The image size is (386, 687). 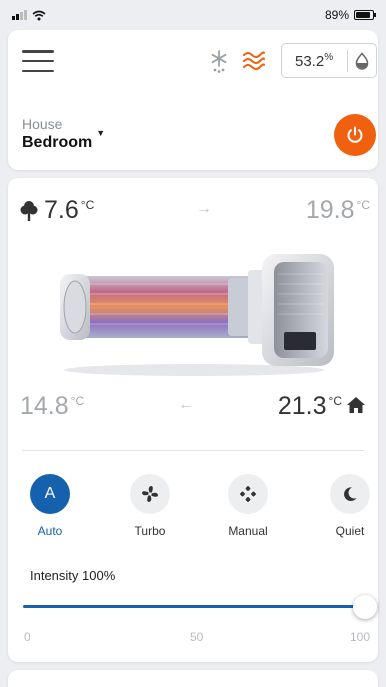 I want to click on humidity-value-group: 53.2%, so click(x=314, y=61).